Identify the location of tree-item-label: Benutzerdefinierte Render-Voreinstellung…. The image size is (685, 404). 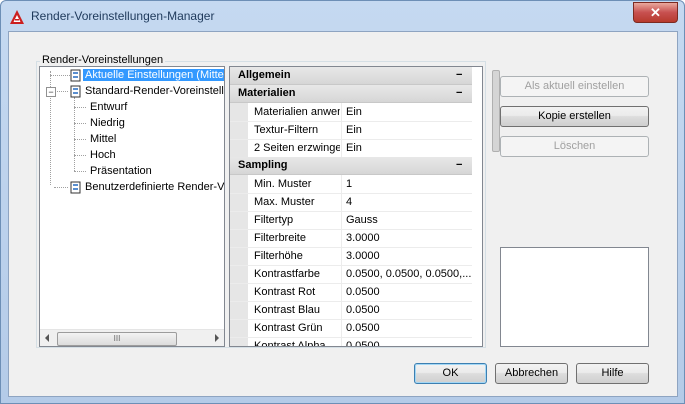
(154, 187).